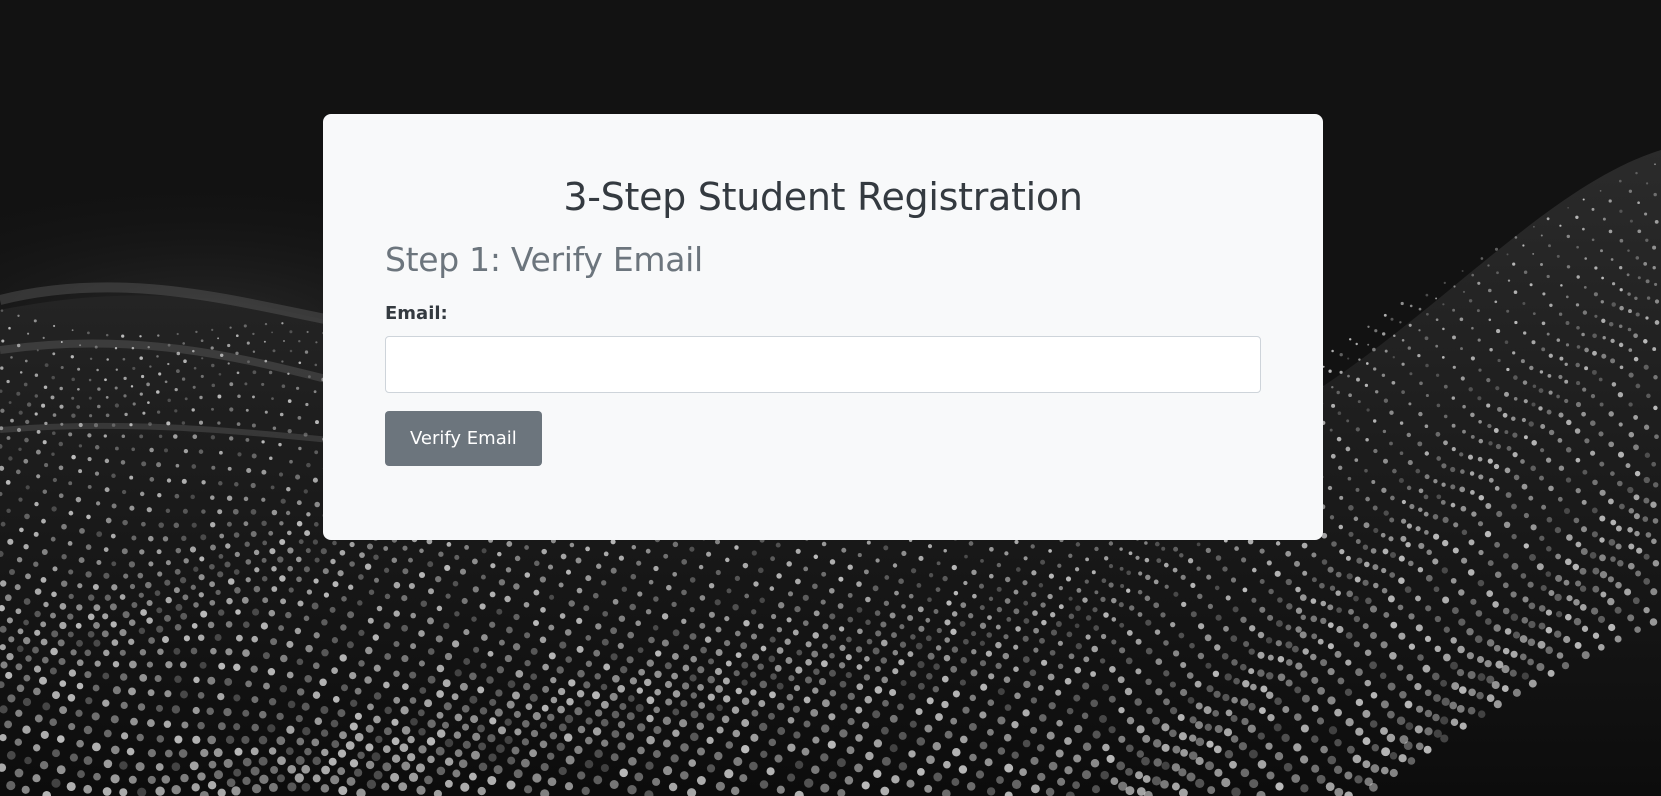  Describe the element at coordinates (463, 438) in the screenshot. I see `verify-email-button: Verify Email` at that location.